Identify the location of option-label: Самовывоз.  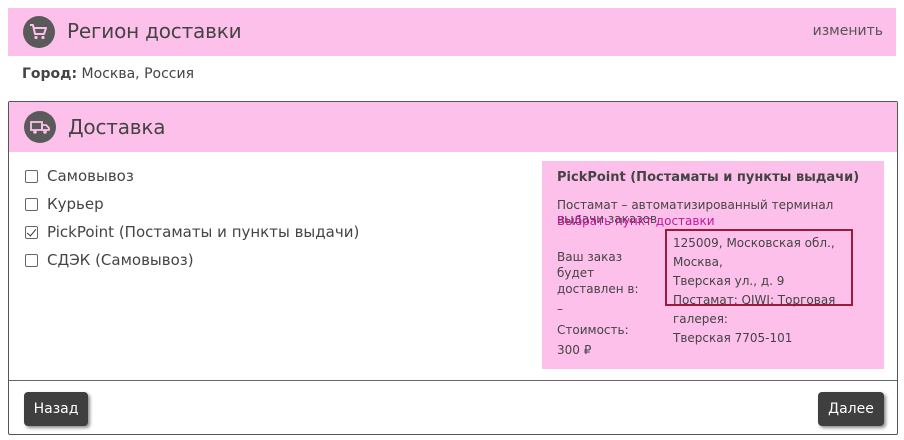
(90, 176).